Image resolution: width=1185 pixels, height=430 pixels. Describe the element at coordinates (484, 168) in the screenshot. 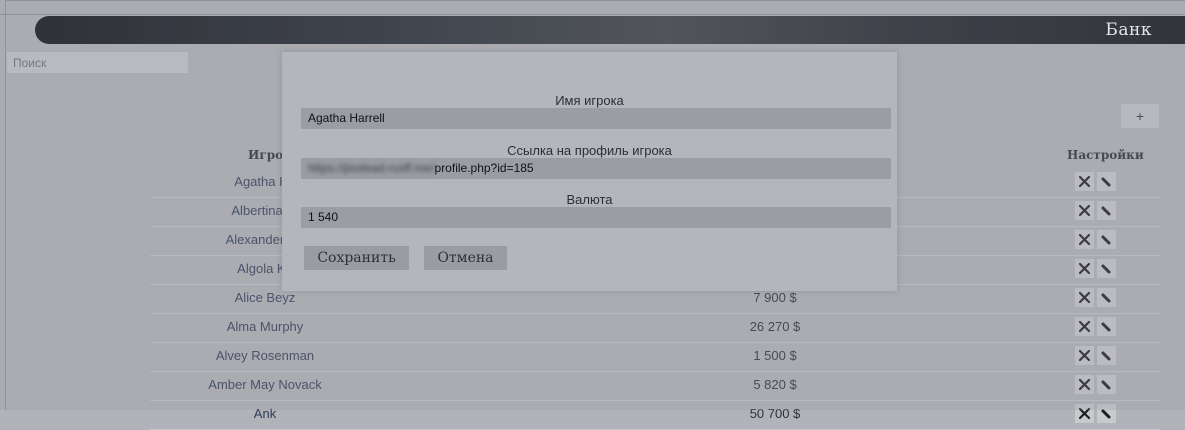

I see `profile-link-visible-part: profile.php?id=185` at that location.